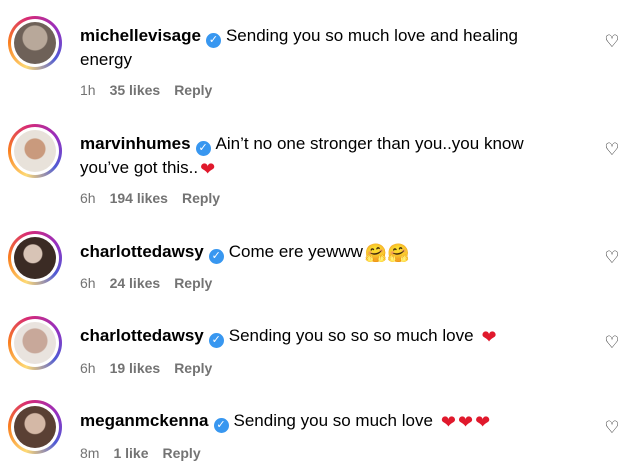 Image resolution: width=634 pixels, height=472 pixels. Describe the element at coordinates (372, 35) in the screenshot. I see `comment-text: Sending you so much love and healing` at that location.